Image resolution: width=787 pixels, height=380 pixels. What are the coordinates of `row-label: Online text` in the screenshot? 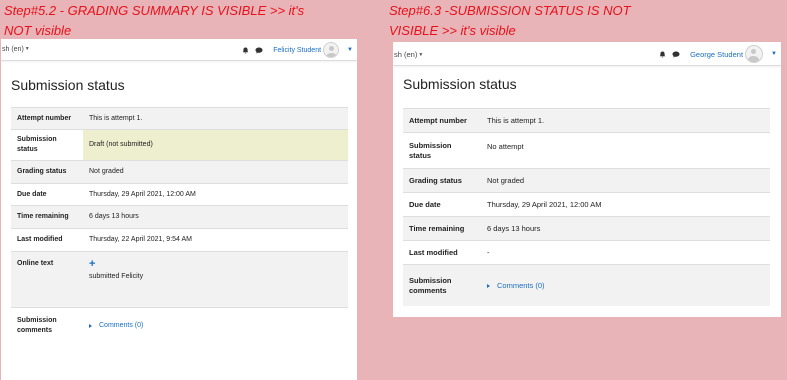 It's located at (35, 263).